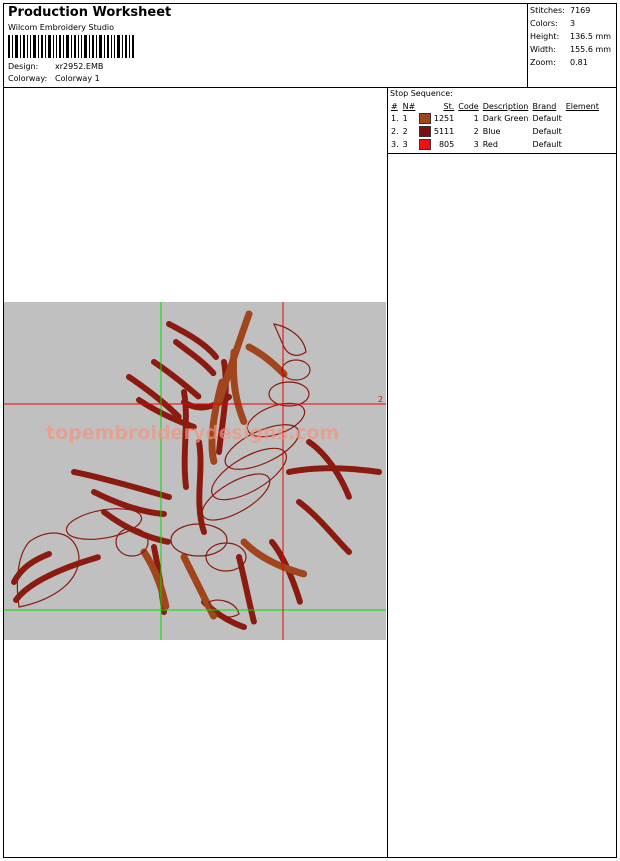 The width and height of the screenshot is (620, 861). I want to click on colorway-value: Colorway 1, so click(77, 78).